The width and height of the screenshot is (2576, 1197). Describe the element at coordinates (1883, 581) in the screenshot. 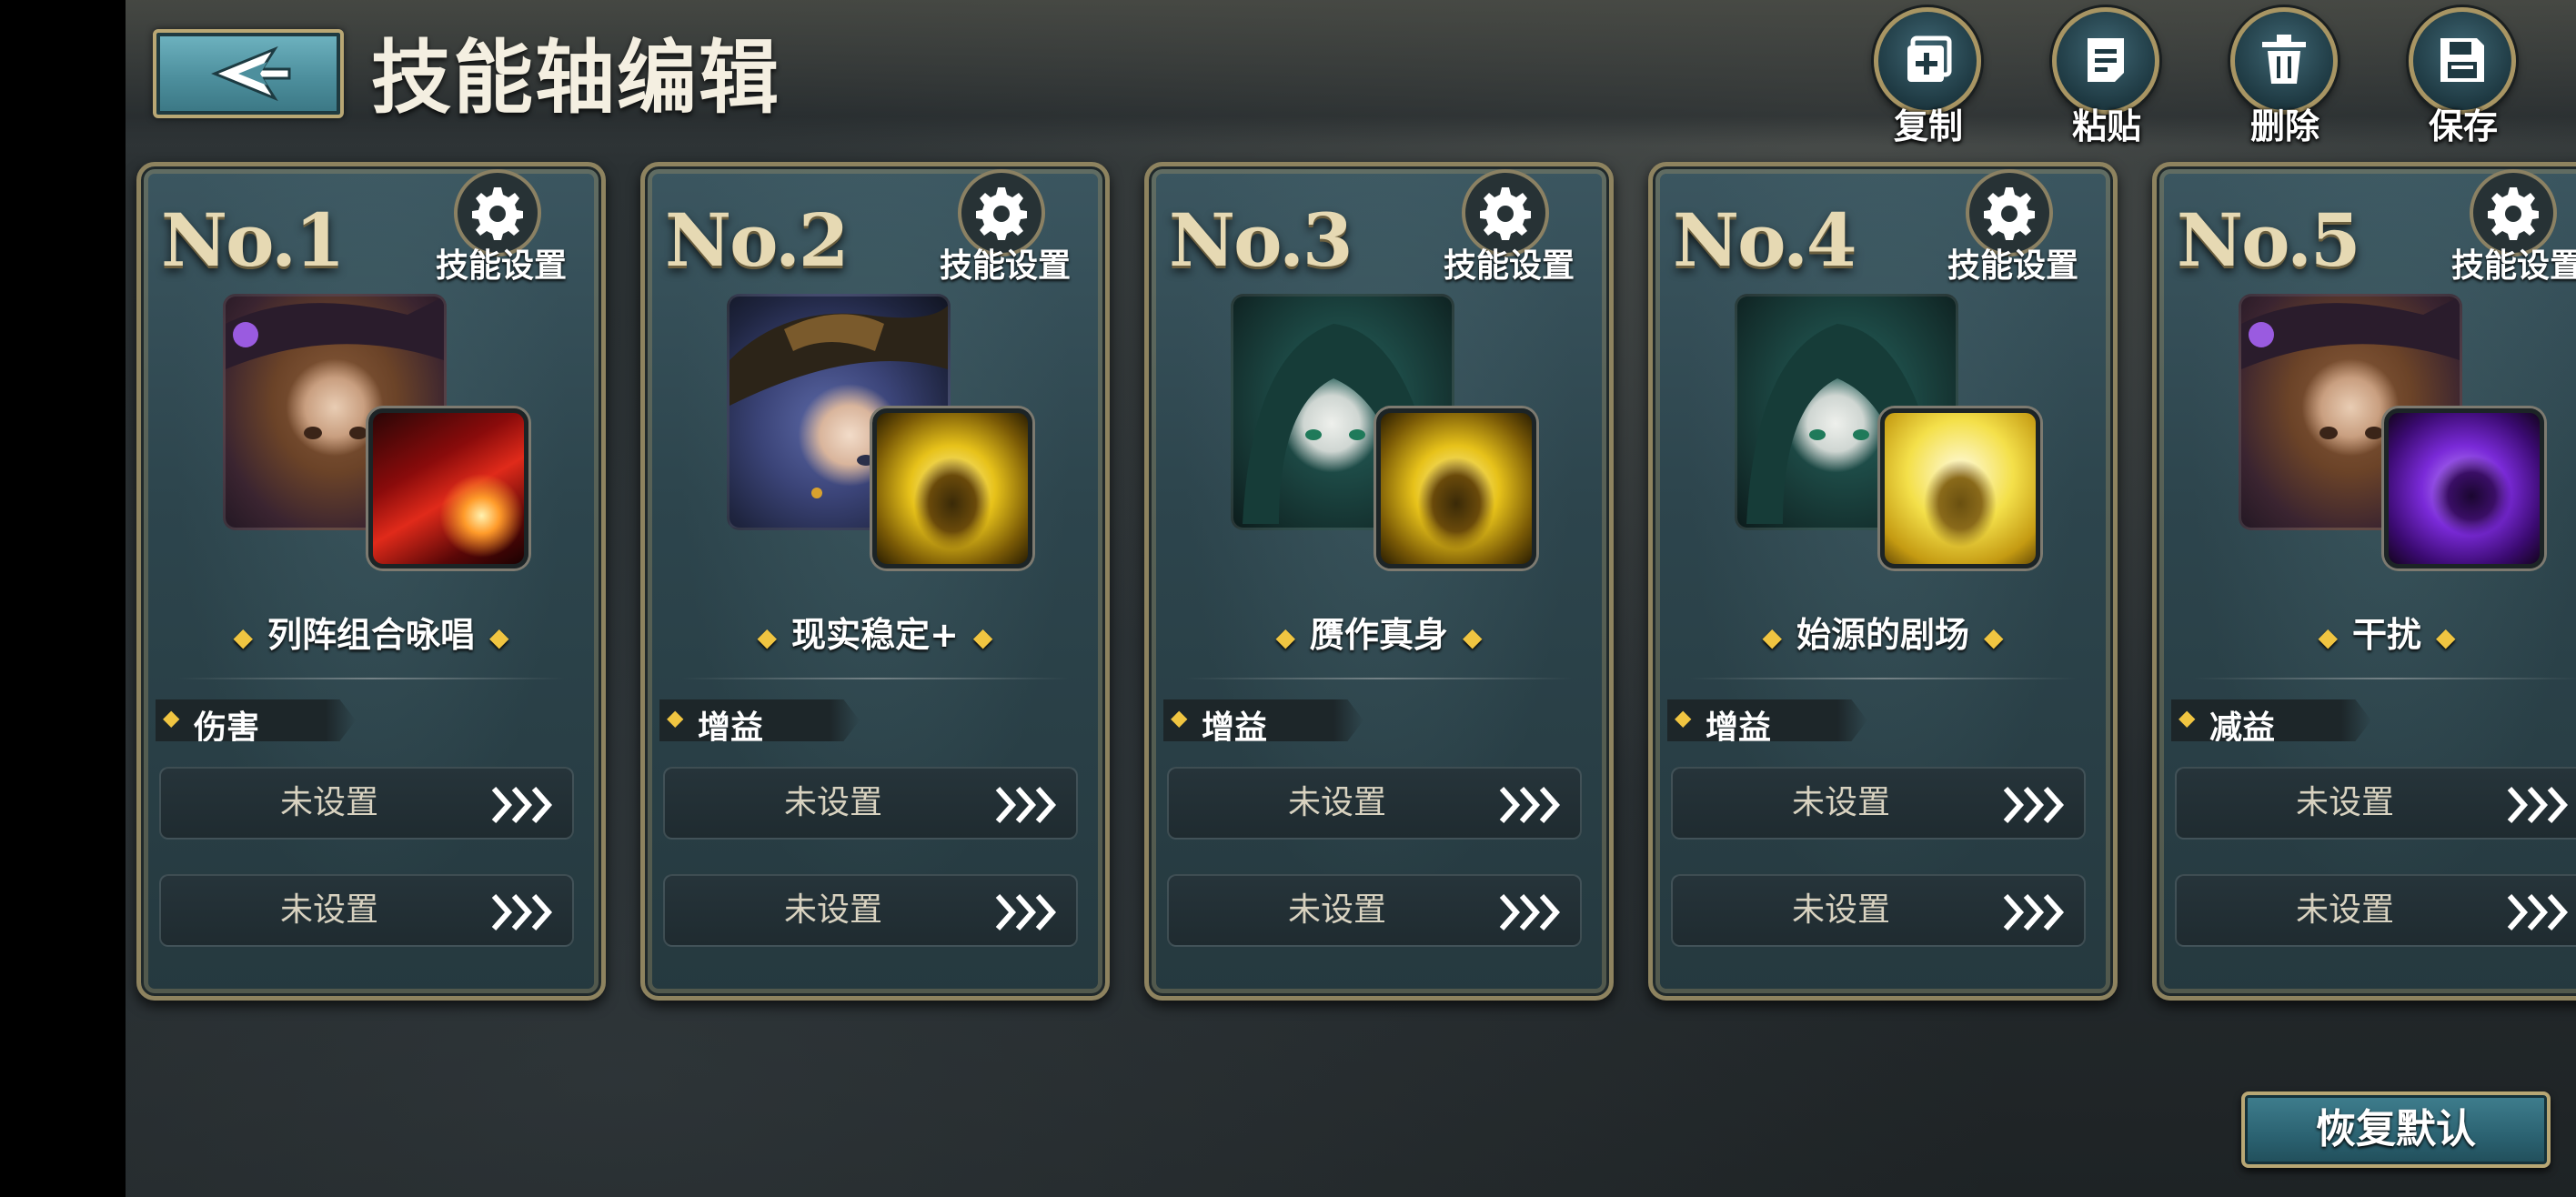

I see `skill-card-4: No.4 技能设置 ◆ 始源的剧场 ◆ ◆ 增益 未设置 未设置` at that location.